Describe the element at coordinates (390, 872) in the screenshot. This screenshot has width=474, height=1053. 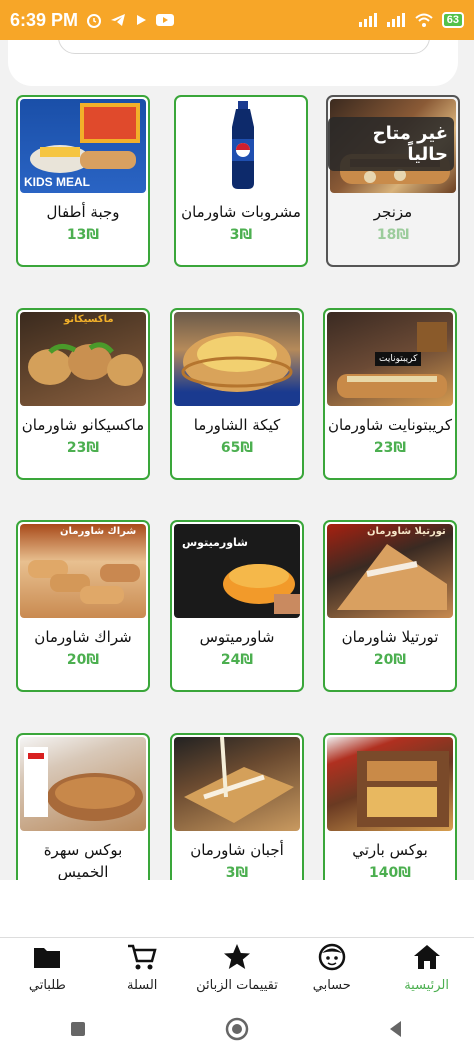
I see `product-price: 140₪` at that location.